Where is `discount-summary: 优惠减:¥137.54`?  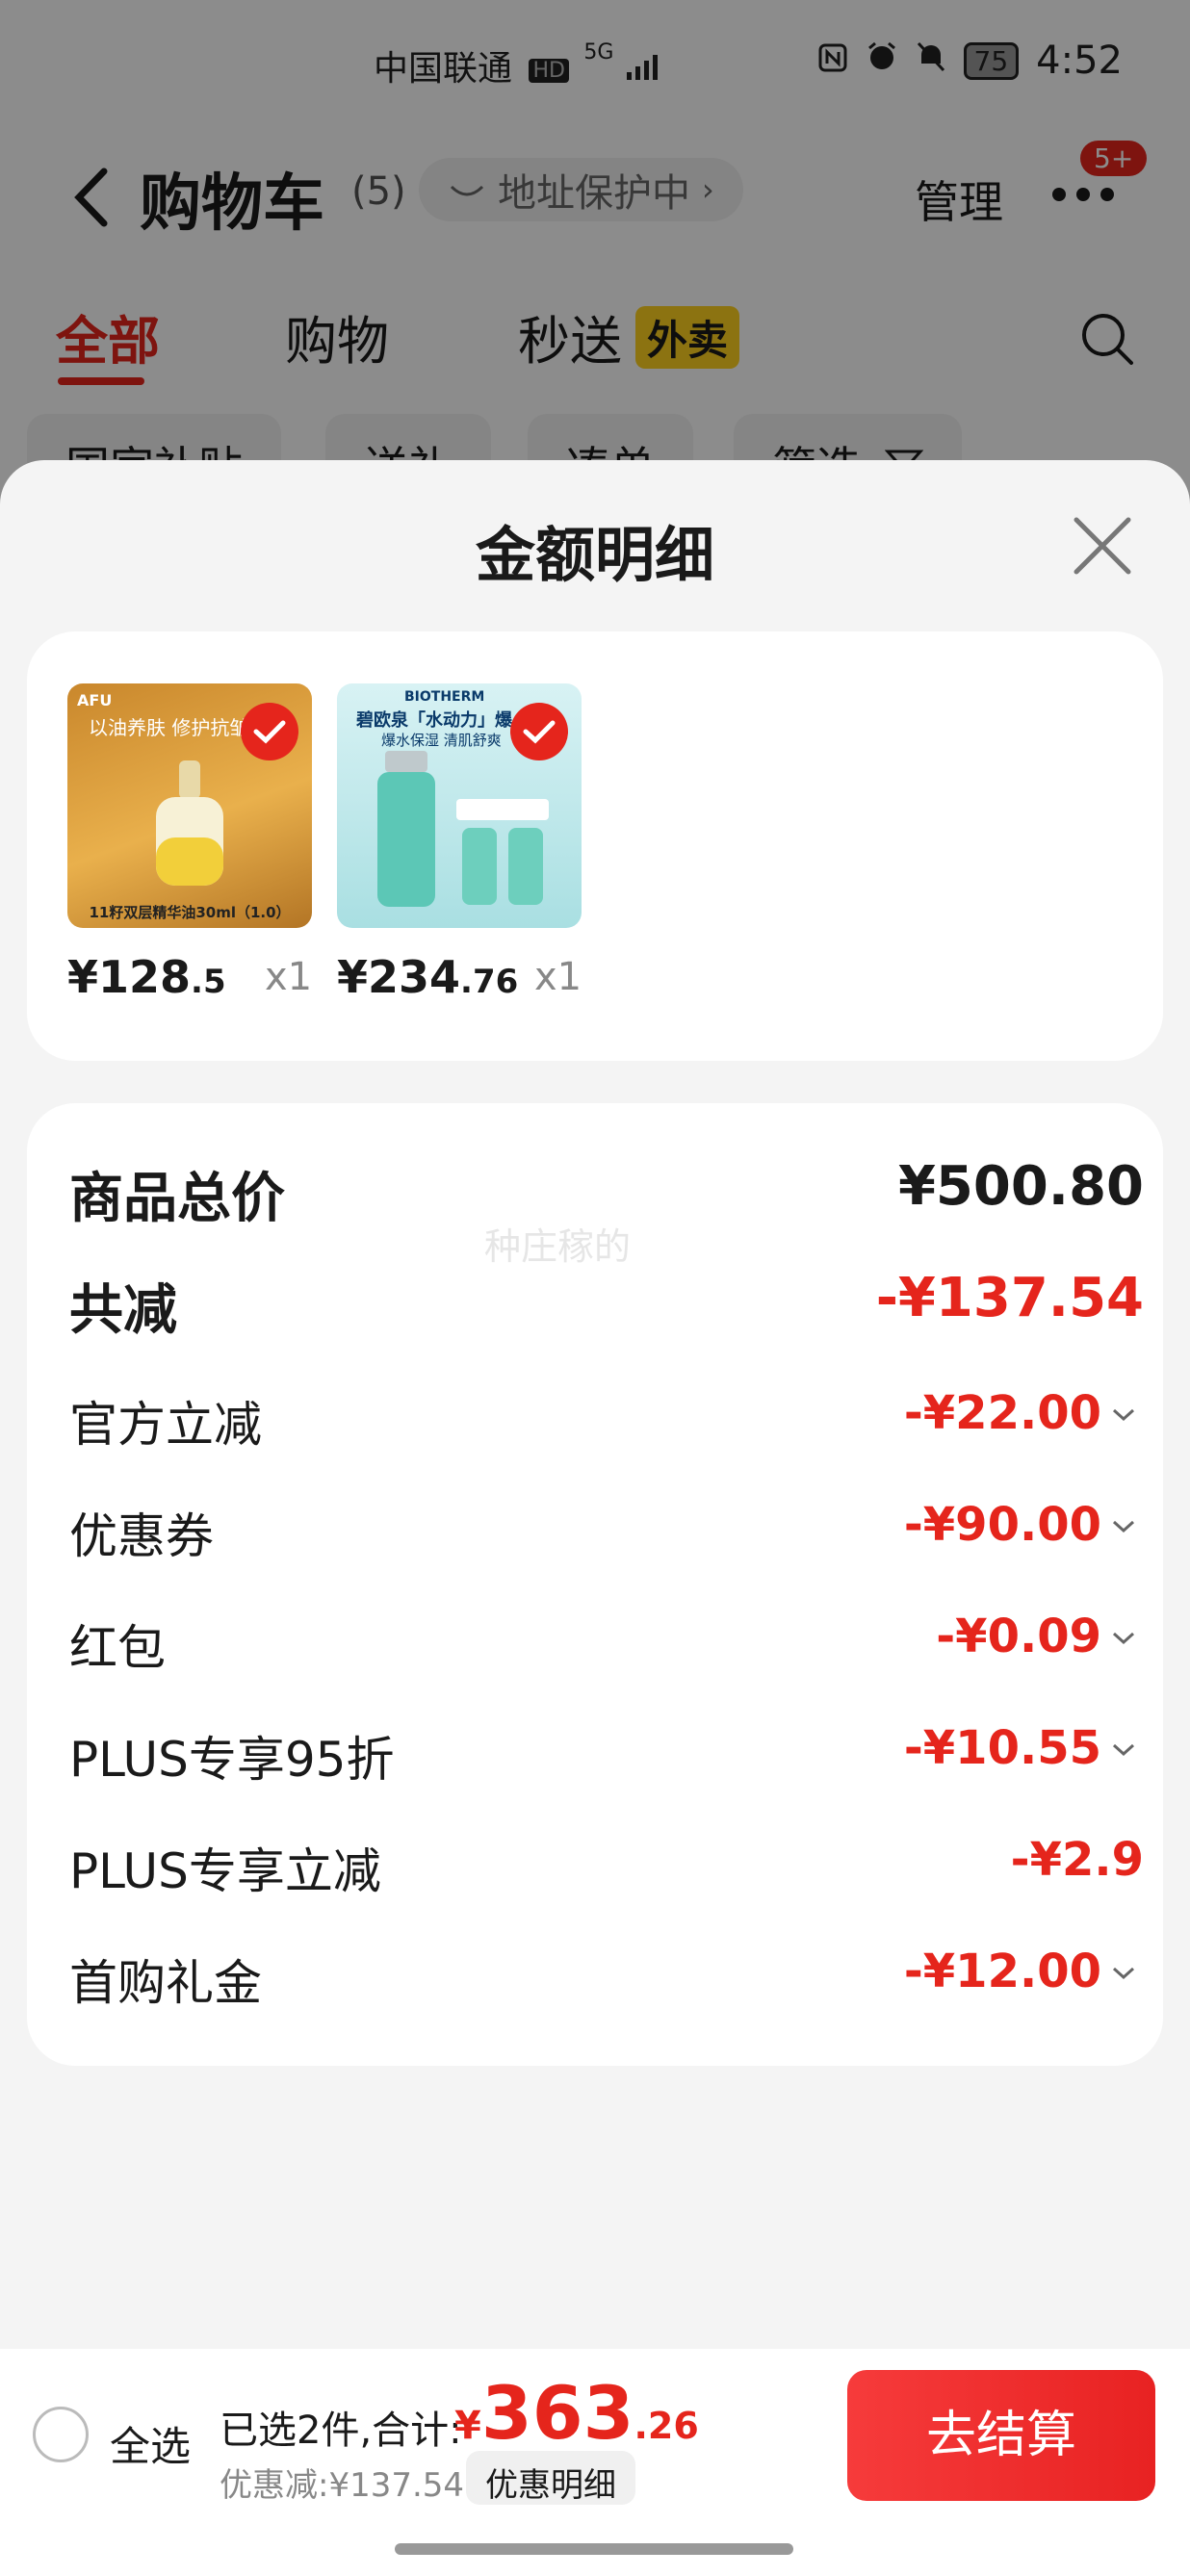 discount-summary: 优惠减:¥137.54 is located at coordinates (343, 2486).